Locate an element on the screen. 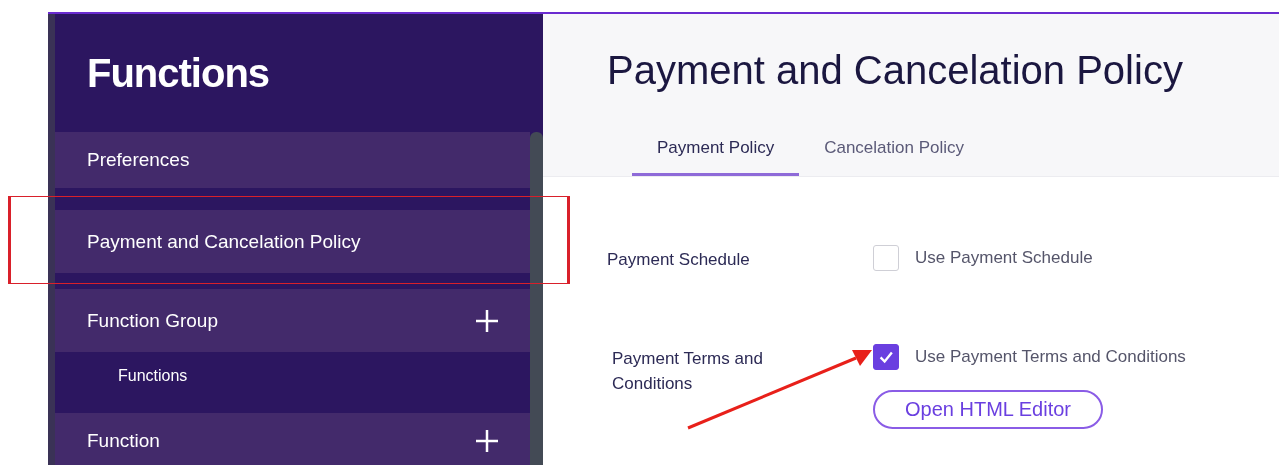 The image size is (1279, 465). sidebar-subitem: Functions is located at coordinates (292, 375).